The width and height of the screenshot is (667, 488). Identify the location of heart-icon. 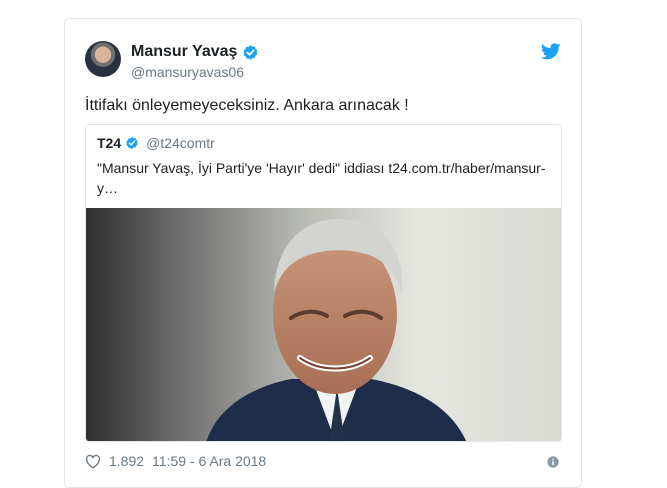
(93, 461).